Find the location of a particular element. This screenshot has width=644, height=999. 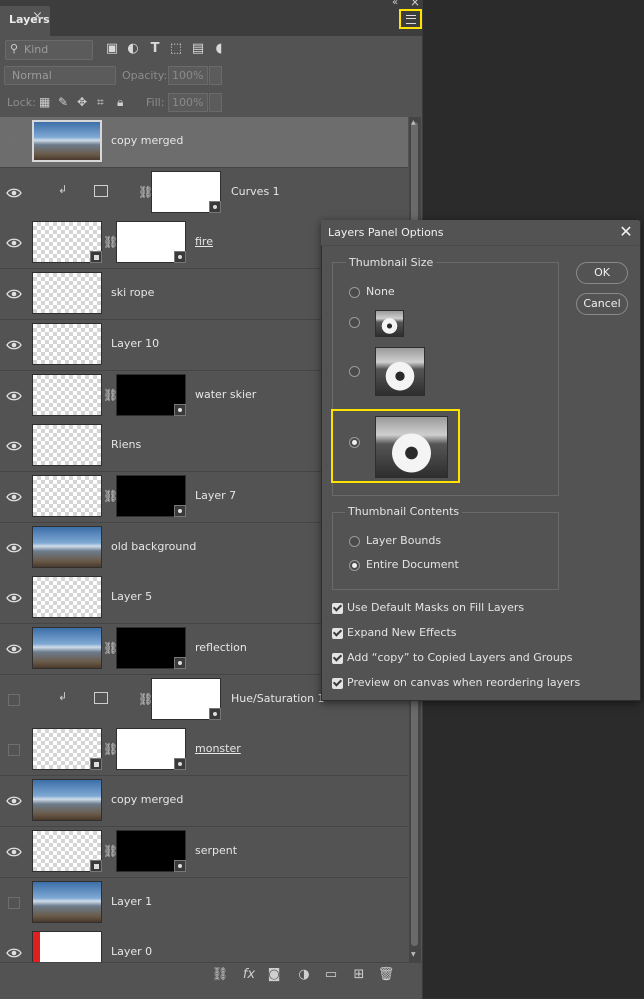

preview-reorder-checkbox is located at coordinates (337, 683).